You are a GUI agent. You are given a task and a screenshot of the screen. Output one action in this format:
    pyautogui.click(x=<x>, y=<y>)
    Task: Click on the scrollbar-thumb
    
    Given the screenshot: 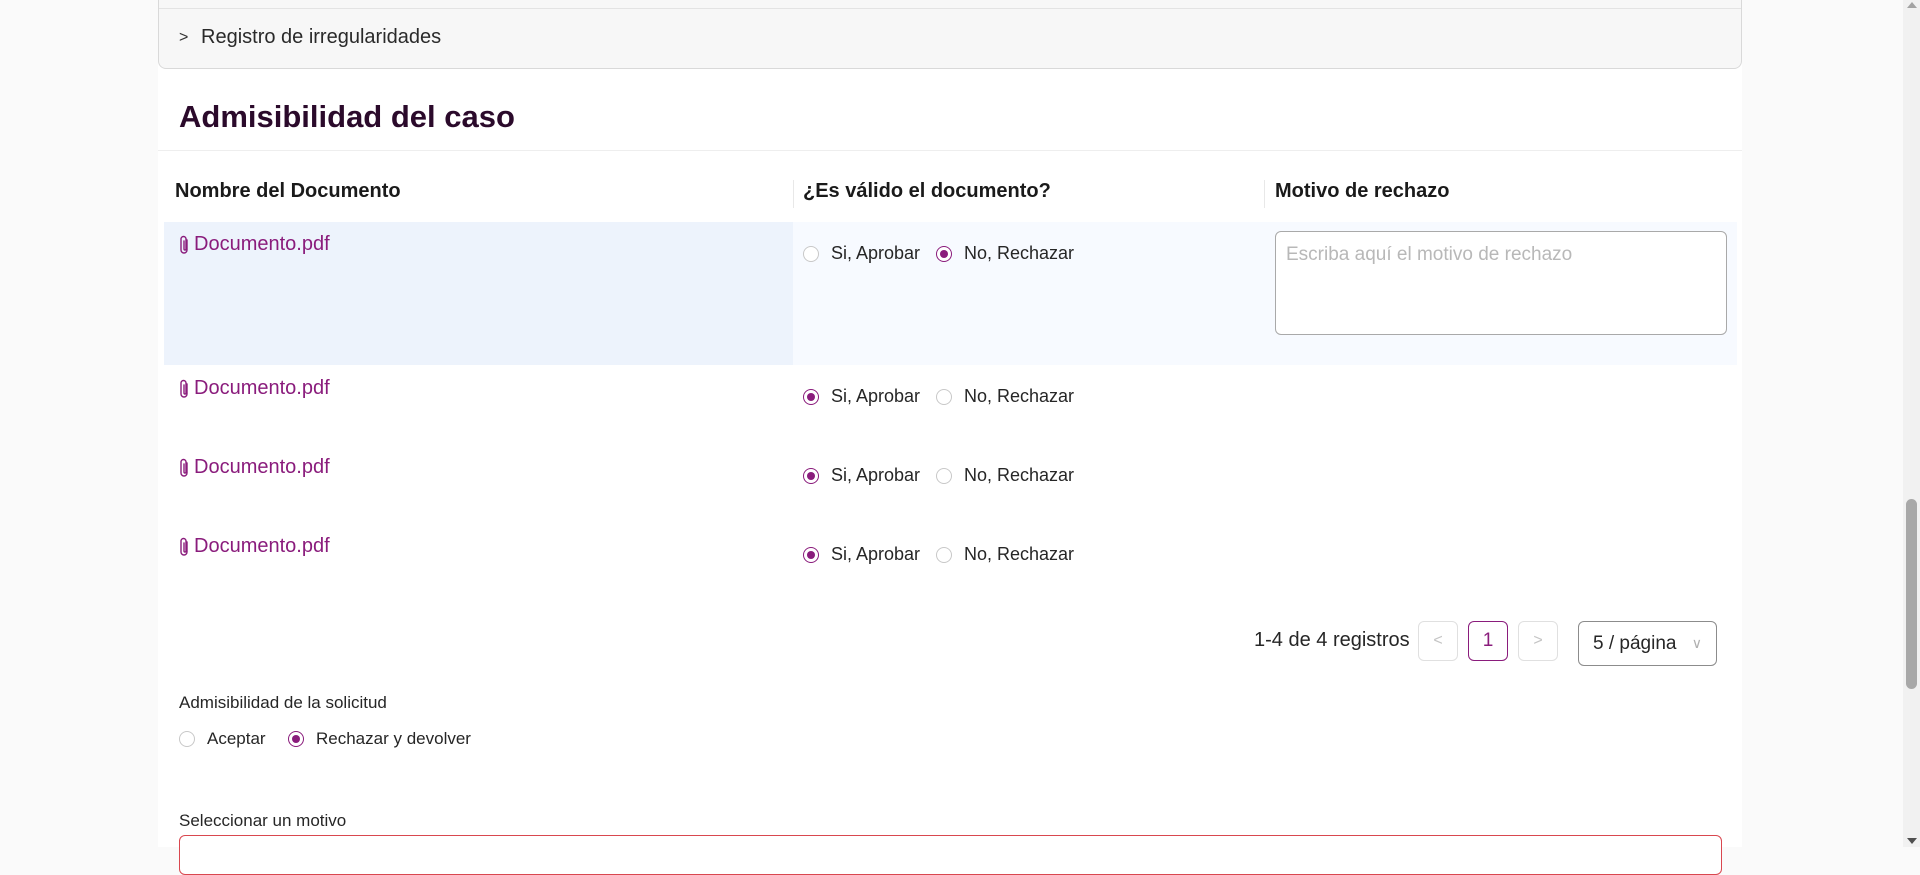 What is the action you would take?
    pyautogui.click(x=1911, y=594)
    